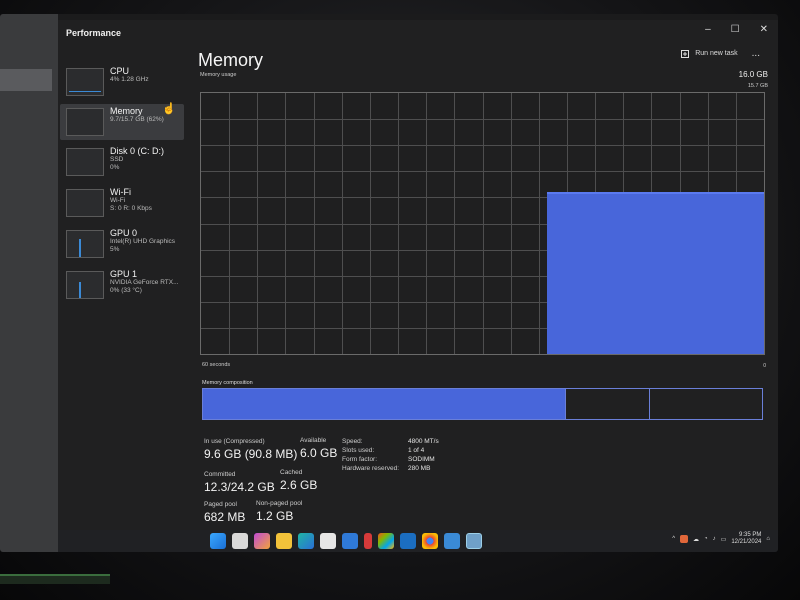 The image size is (800, 600). Describe the element at coordinates (122, 244) in the screenshot. I see `sidebar-item-gpu0: GPU 0 Intel(R) UHD Graphics 5%` at that location.